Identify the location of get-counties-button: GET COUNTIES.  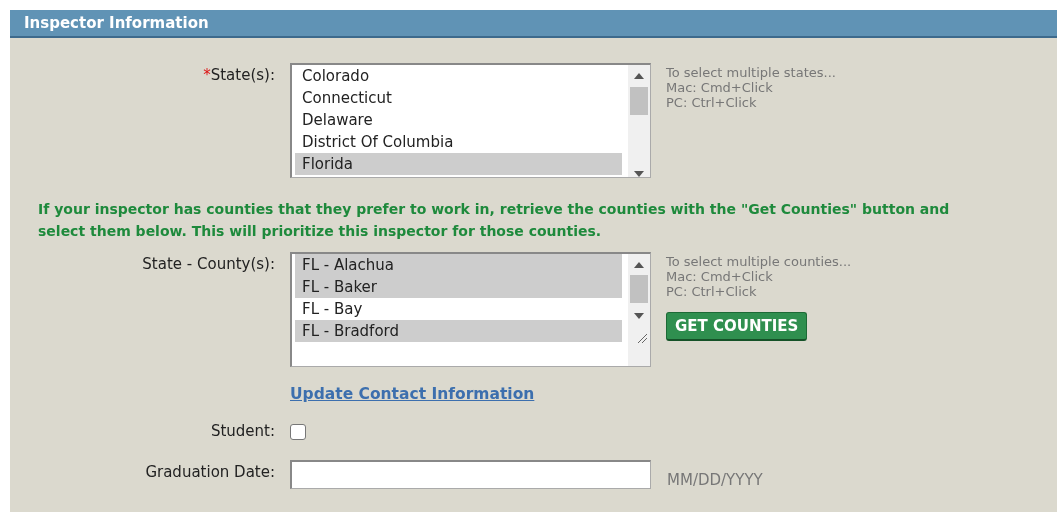
(737, 326).